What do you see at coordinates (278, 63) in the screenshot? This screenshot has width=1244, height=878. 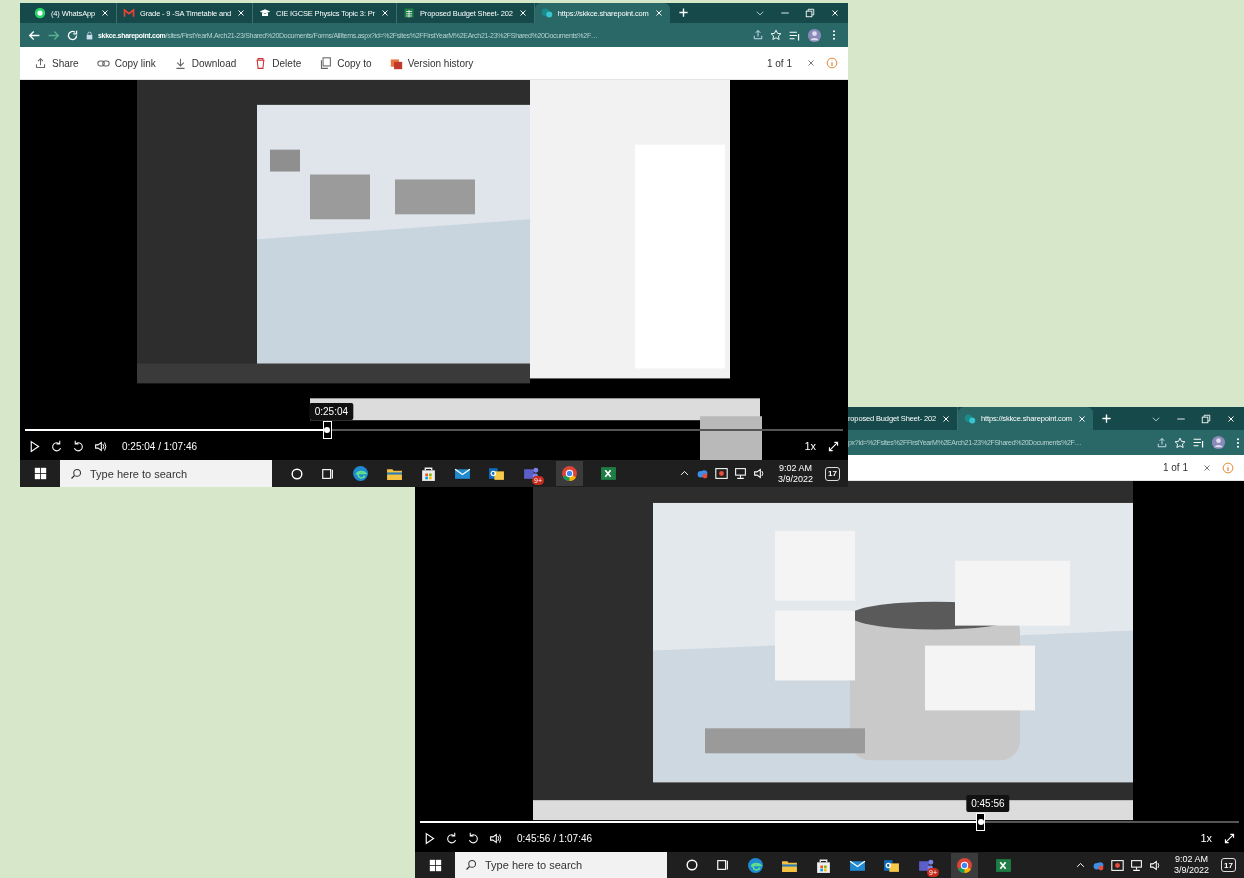 I see `toolbar-button: Delete` at bounding box center [278, 63].